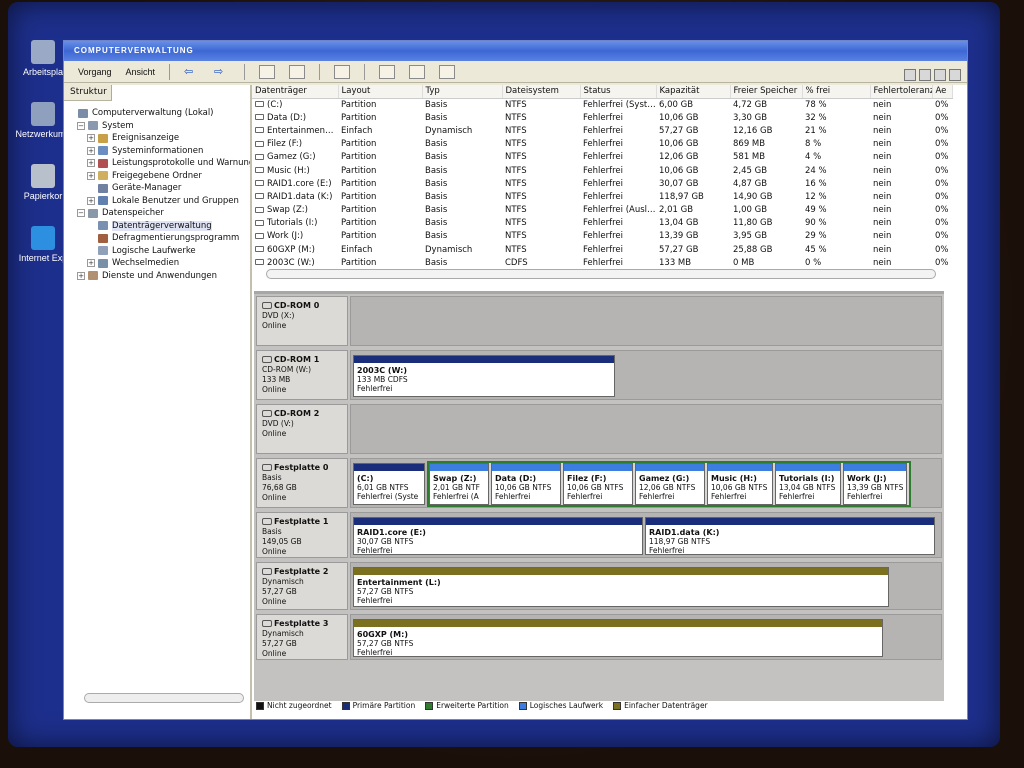  Describe the element at coordinates (942, 92) in the screenshot. I see `column-header: Ae` at that location.